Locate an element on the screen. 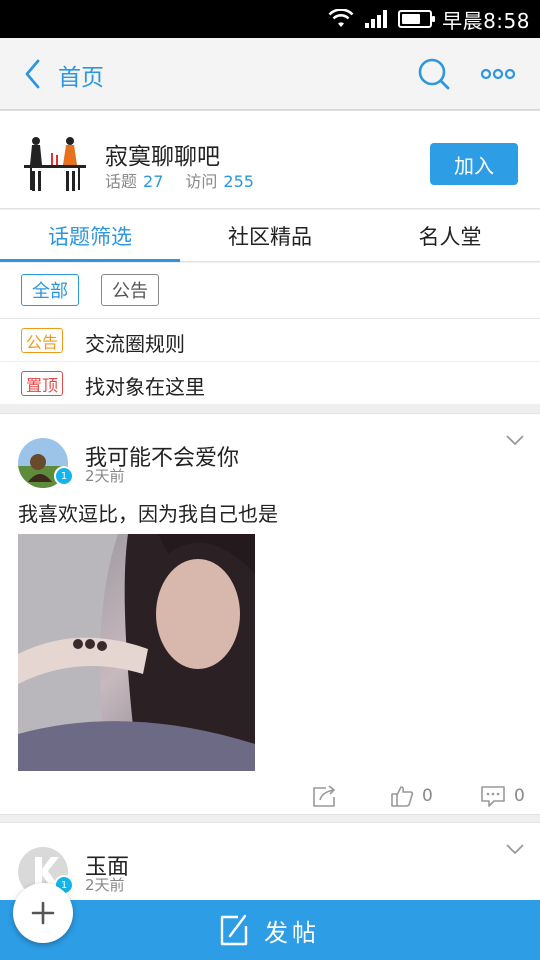  status-time: 早晨8:58 is located at coordinates (486, 20).